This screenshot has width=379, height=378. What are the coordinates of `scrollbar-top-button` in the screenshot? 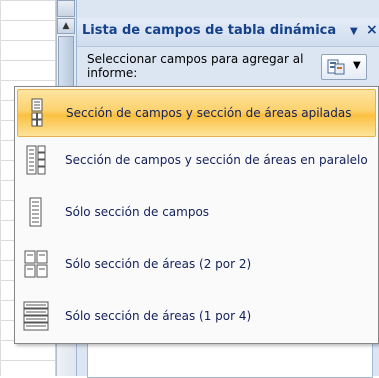 It's located at (66, 8).